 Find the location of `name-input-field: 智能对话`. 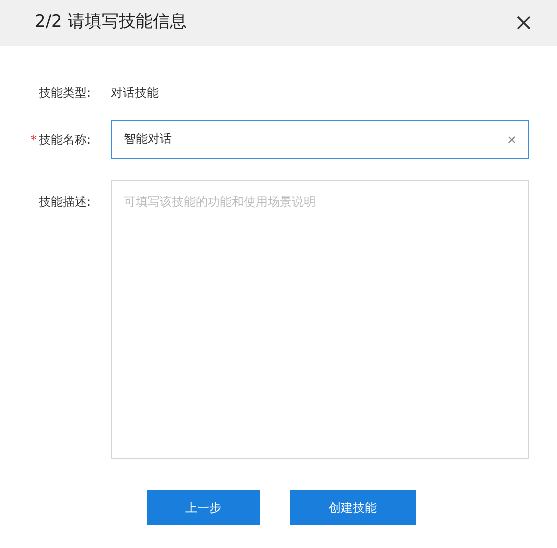

name-input-field: 智能对话 is located at coordinates (320, 139).